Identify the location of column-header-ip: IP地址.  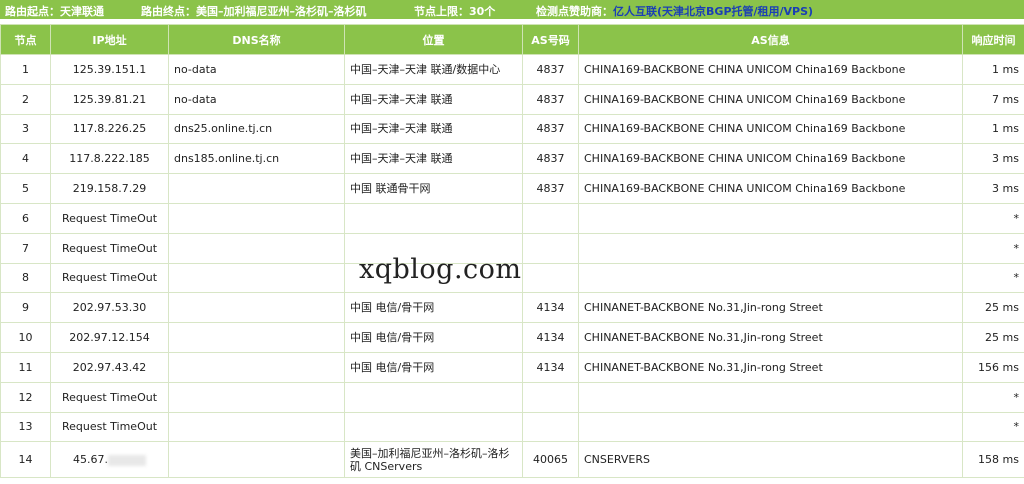
(109, 39).